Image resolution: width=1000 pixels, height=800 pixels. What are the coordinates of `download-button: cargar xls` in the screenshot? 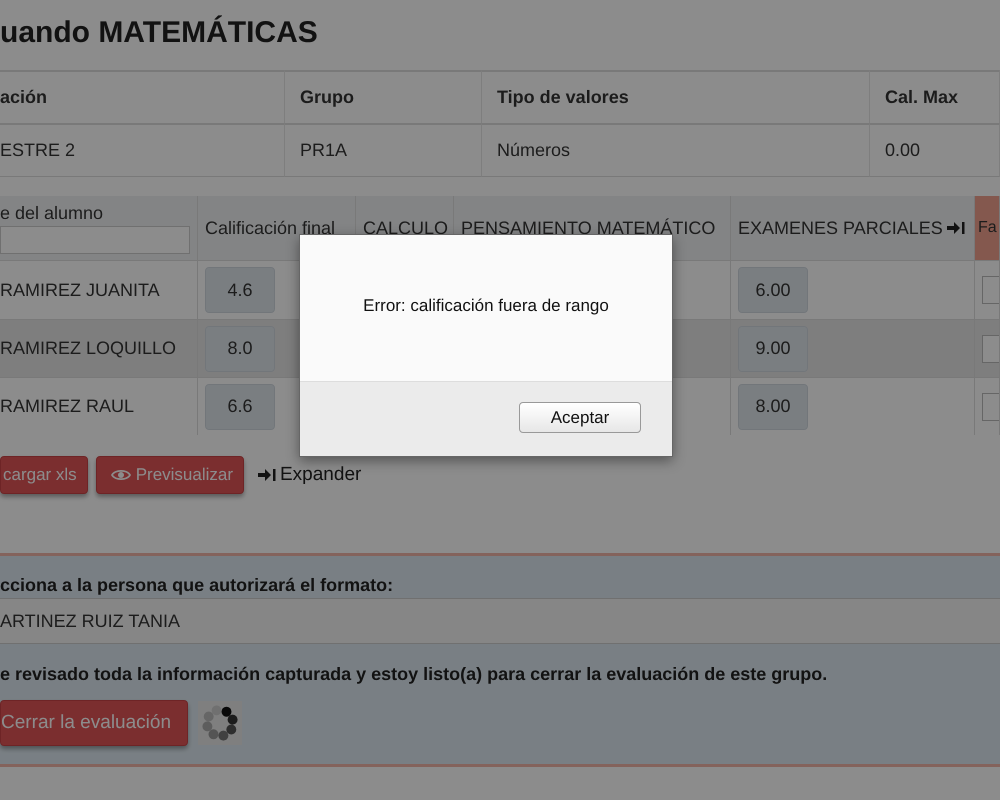 It's located at (44, 475).